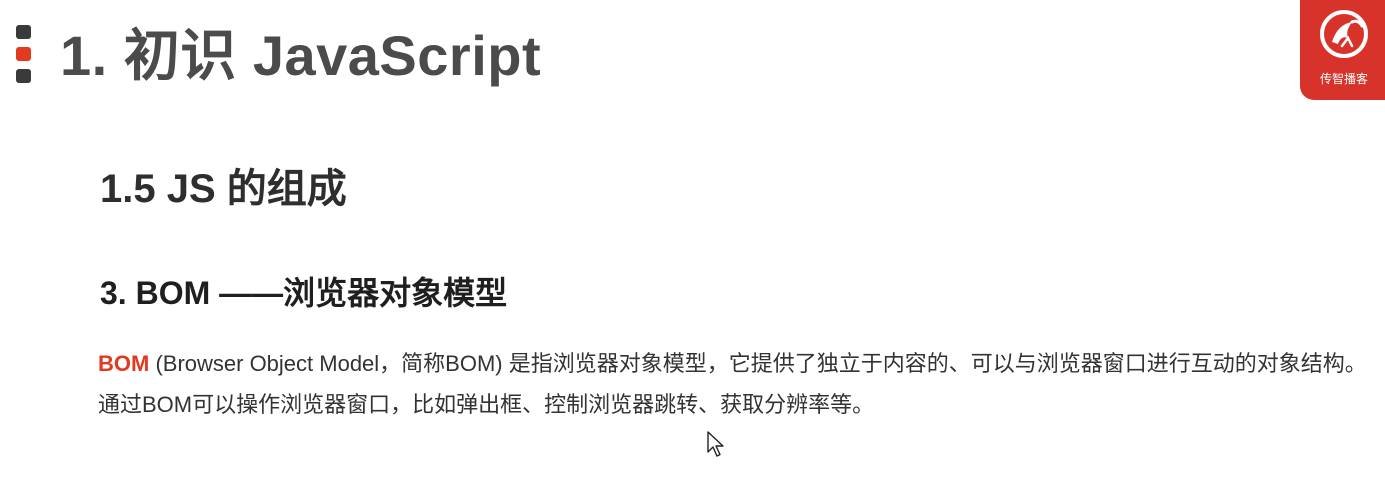 This screenshot has height=491, width=1385. I want to click on marker-square-middle, so click(23, 54).